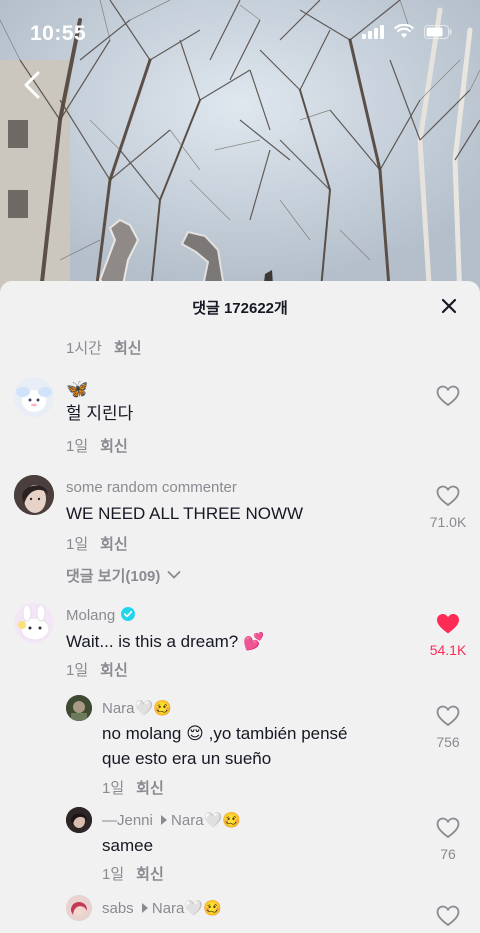 Image resolution: width=480 pixels, height=933 pixels. Describe the element at coordinates (58, 33) in the screenshot. I see `status-time: 10:55` at that location.